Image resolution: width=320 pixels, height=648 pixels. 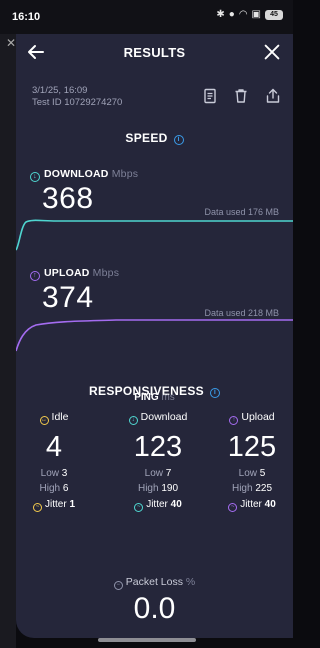 I want to click on upload-speed-graph, so click(x=154, y=335).